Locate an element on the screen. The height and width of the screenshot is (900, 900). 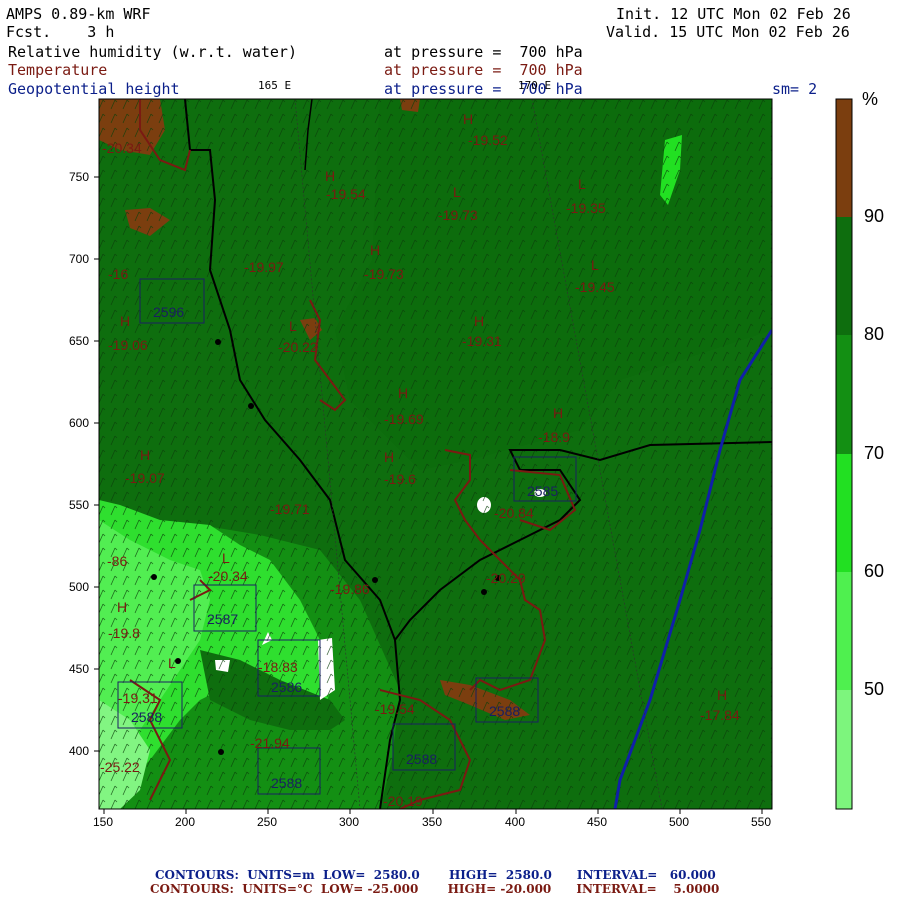
temperature-value: -19.07 is located at coordinates (145, 478).